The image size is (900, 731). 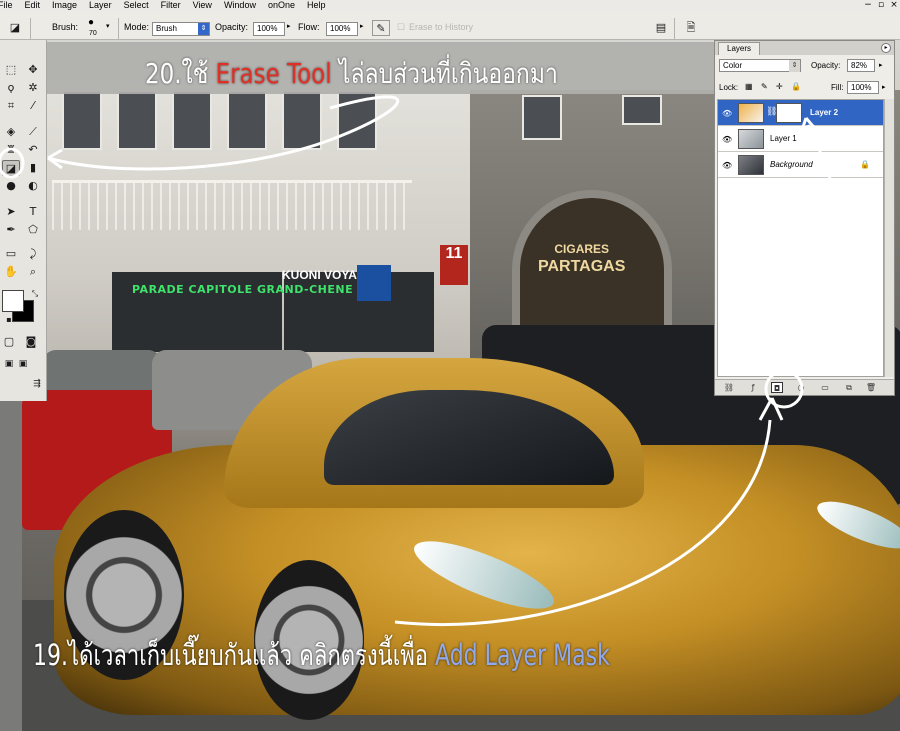 What do you see at coordinates (691, 28) in the screenshot?
I see `file-browser-icon: 🗎` at bounding box center [691, 28].